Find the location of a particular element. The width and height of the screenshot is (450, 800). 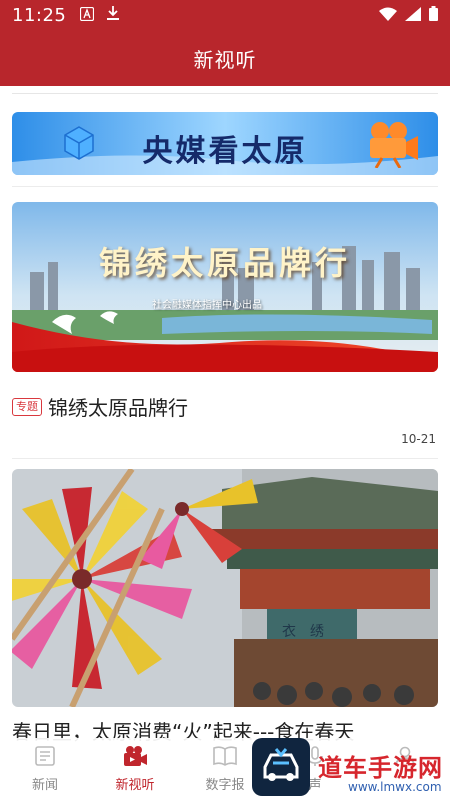

article-title: 锦绣太原品牌行 is located at coordinates (118, 406).